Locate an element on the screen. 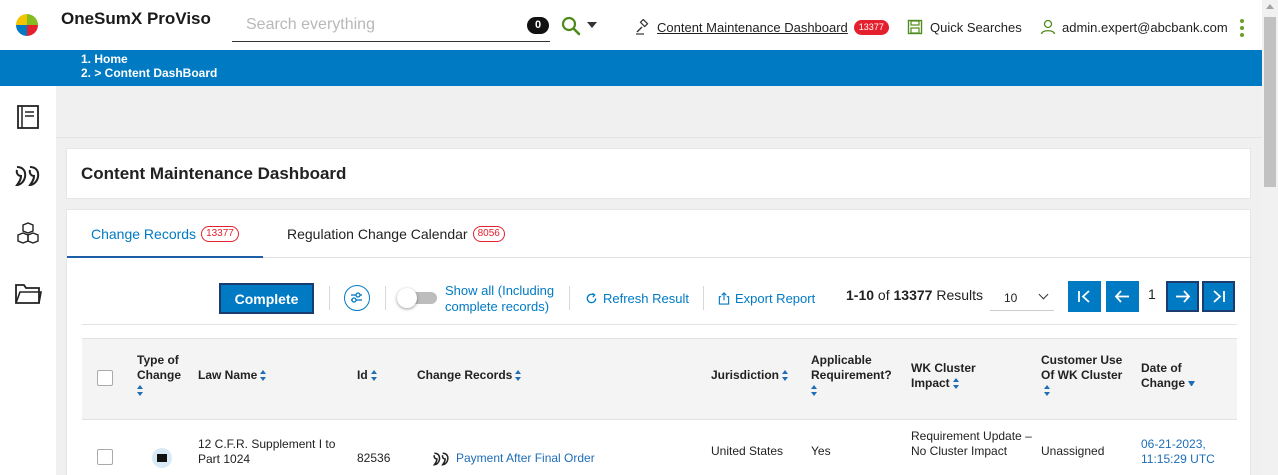 This screenshot has width=1278, height=475. arrow-right-icon is located at coordinates (1183, 296).